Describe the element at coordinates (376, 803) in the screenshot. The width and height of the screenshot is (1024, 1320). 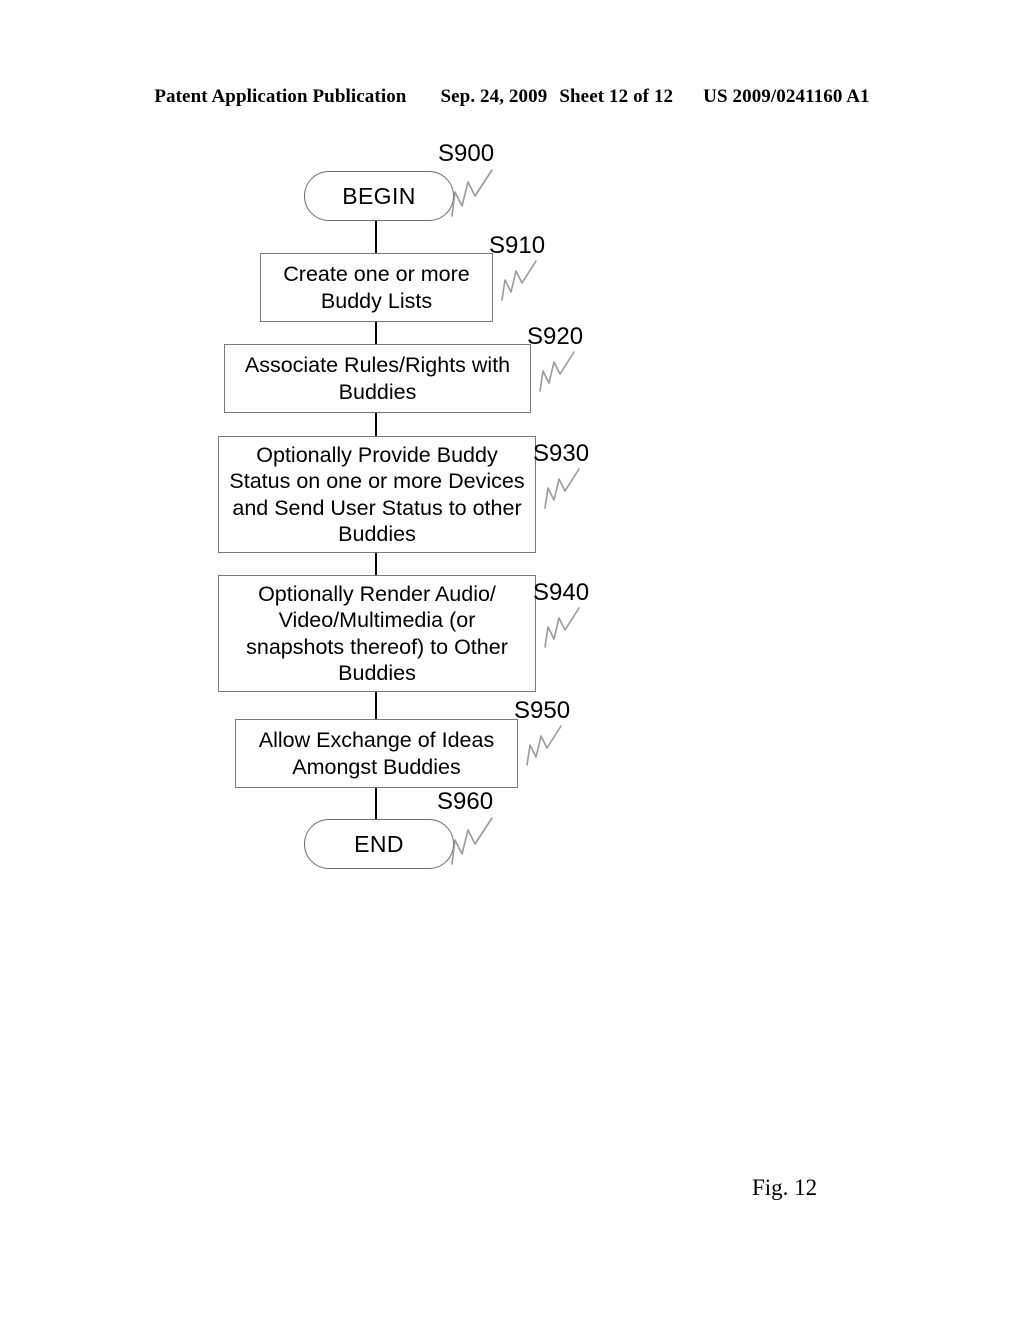
I see `connector-s950-to-end` at that location.